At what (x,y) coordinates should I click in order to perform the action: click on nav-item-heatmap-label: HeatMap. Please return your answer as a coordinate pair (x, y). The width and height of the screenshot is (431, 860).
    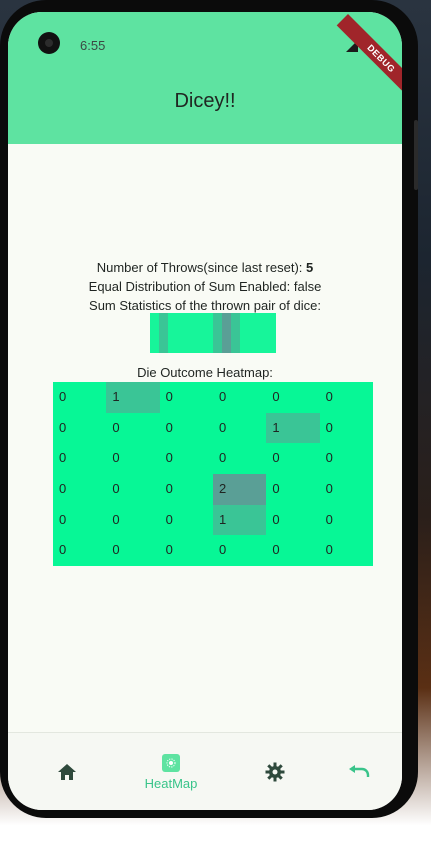
    Looking at the image, I should click on (171, 783).